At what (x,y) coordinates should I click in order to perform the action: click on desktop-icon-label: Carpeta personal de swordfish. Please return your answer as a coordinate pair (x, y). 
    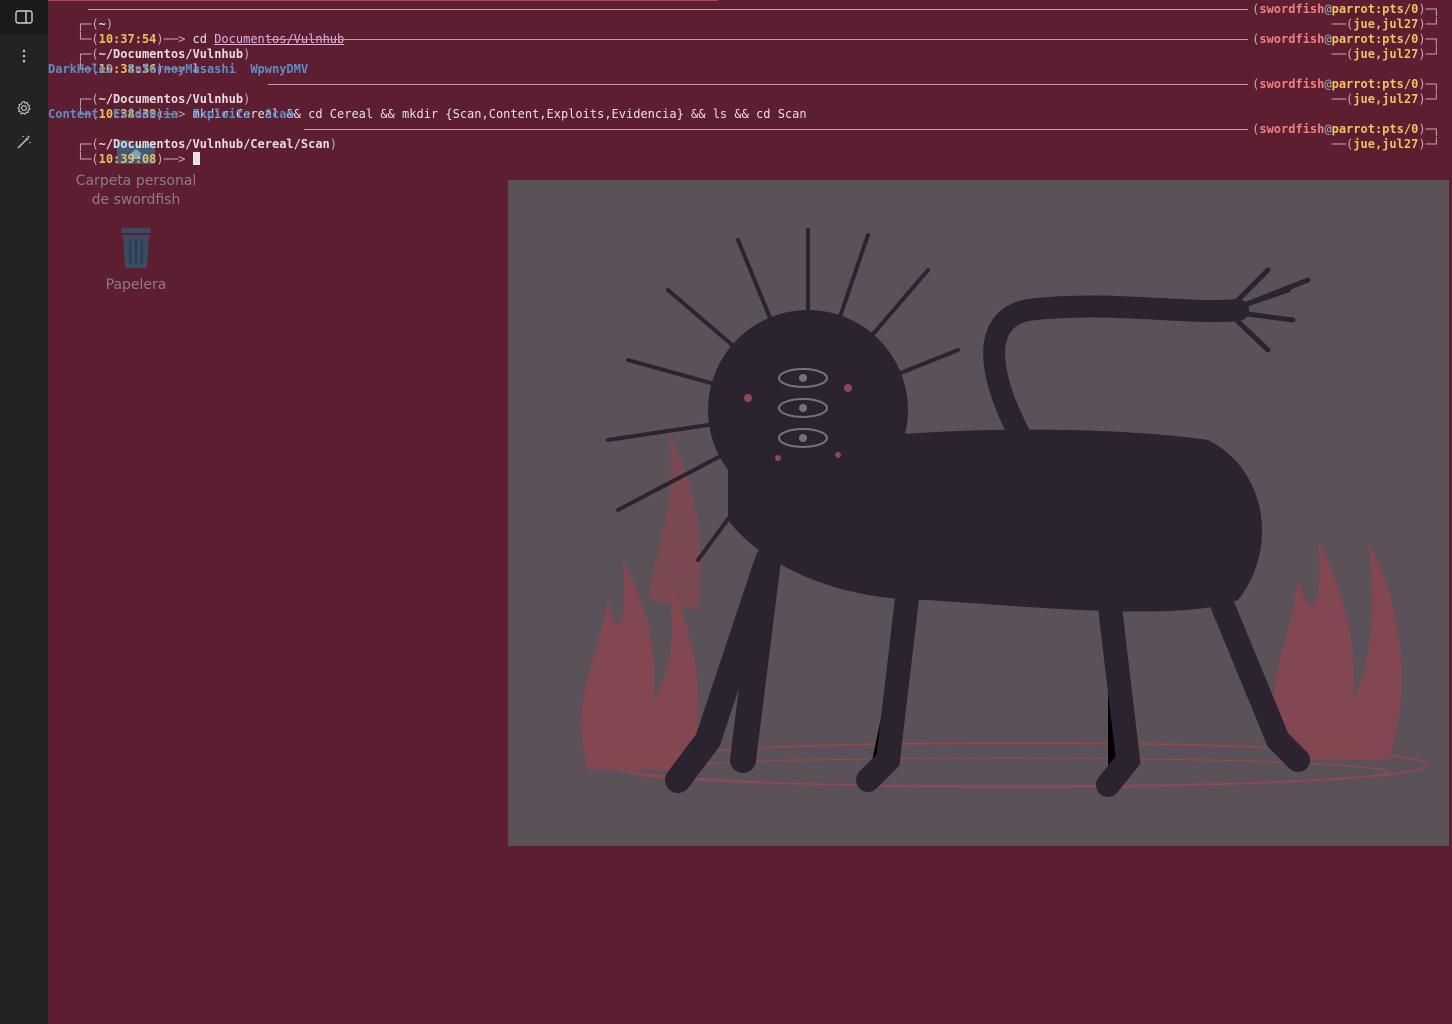
    Looking at the image, I should click on (136, 190).